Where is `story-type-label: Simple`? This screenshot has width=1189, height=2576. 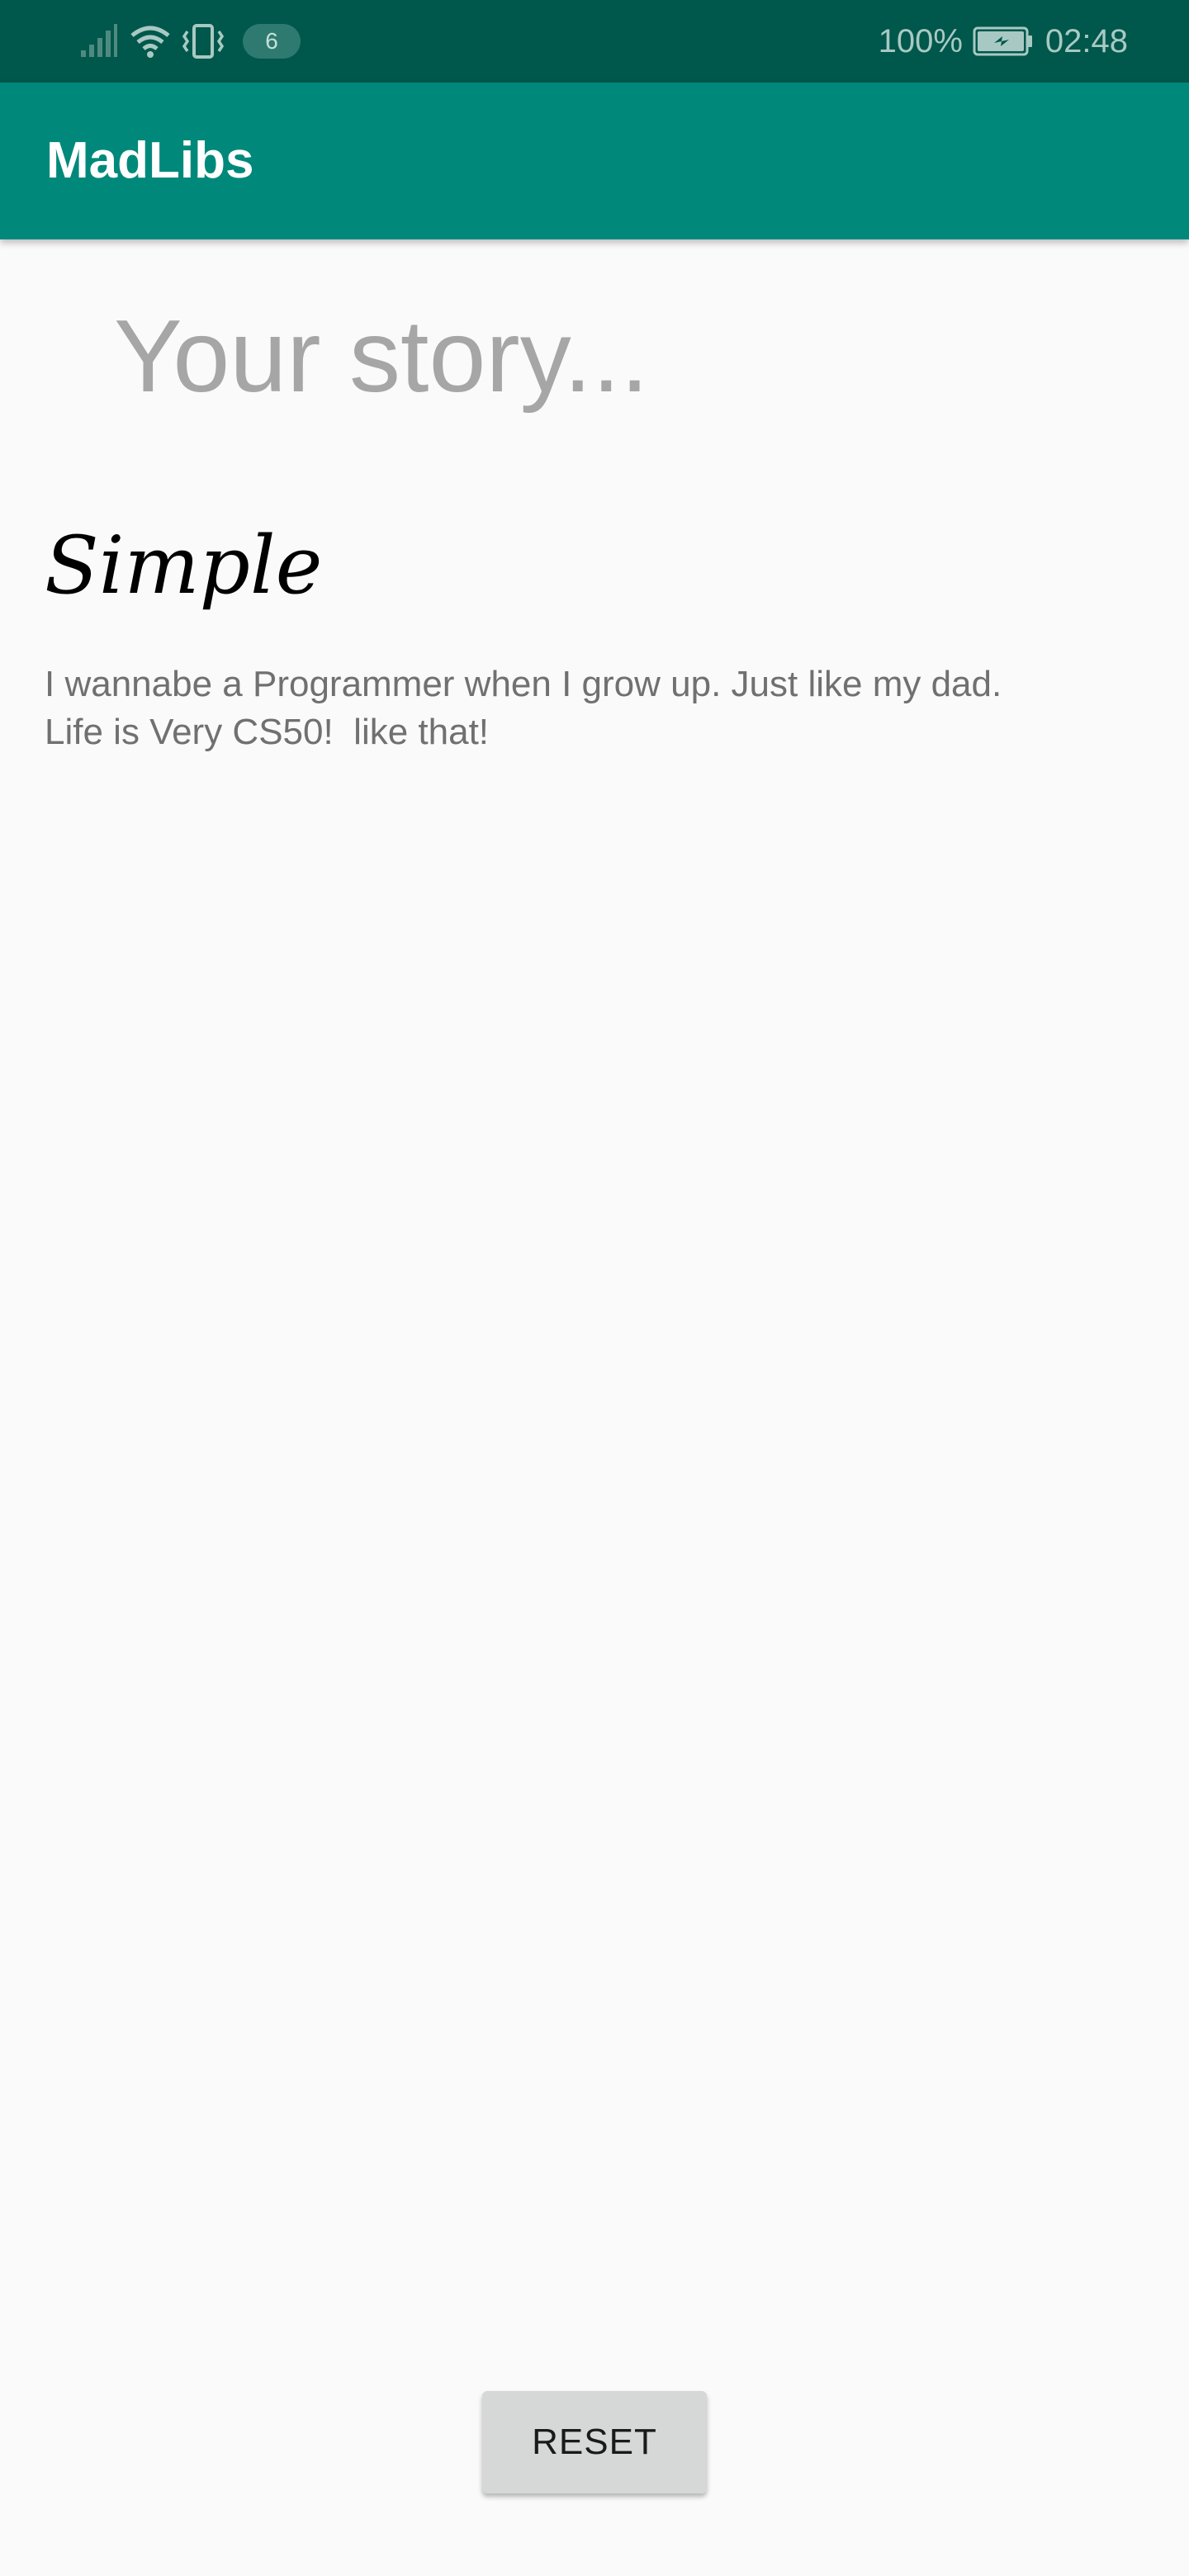
story-type-label: Simple is located at coordinates (184, 565).